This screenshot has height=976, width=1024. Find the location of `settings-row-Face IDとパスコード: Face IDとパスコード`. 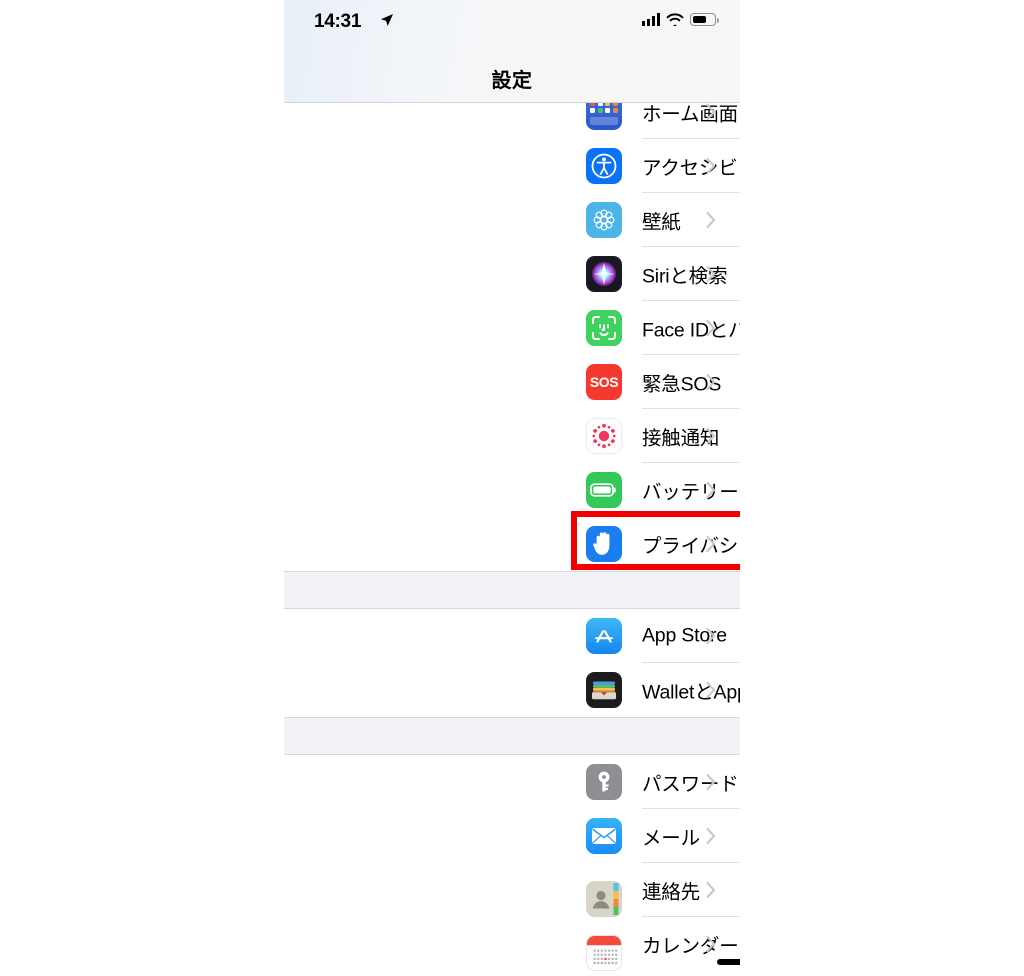

settings-row-Face IDとパスコード: Face IDとパスコード is located at coordinates (512, 328).